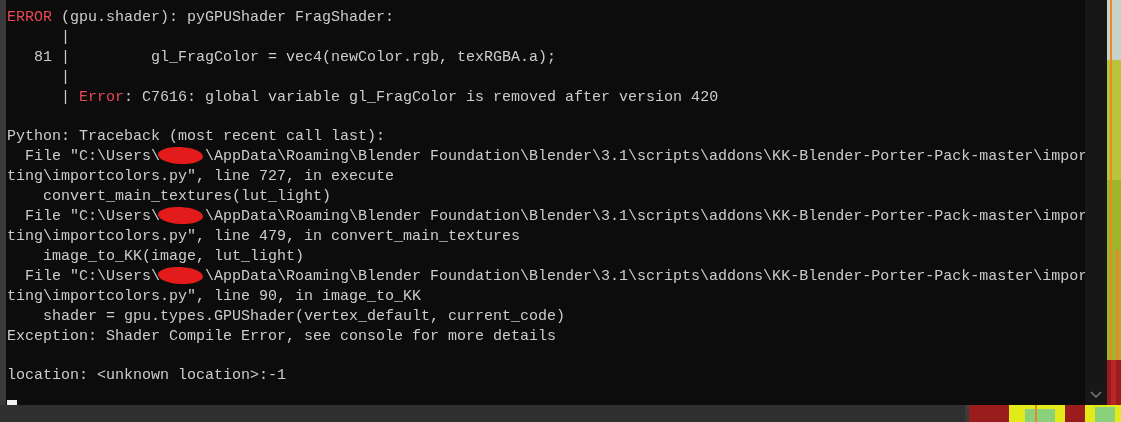 This screenshot has width=1121, height=422. What do you see at coordinates (215, 296) in the screenshot?
I see `console-line: ting\importcolors.py", line 90, in image_to_KK` at bounding box center [215, 296].